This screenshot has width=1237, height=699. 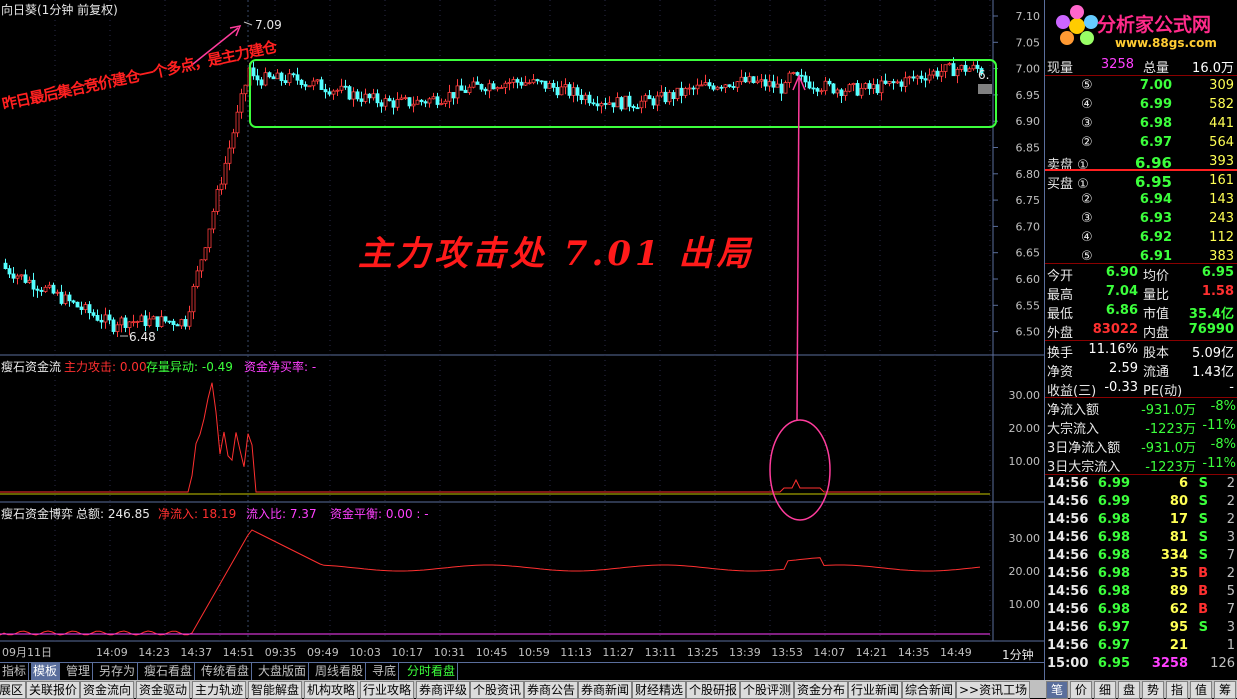 I want to click on bid-level-cell: 6.95, so click(x=1153, y=182).